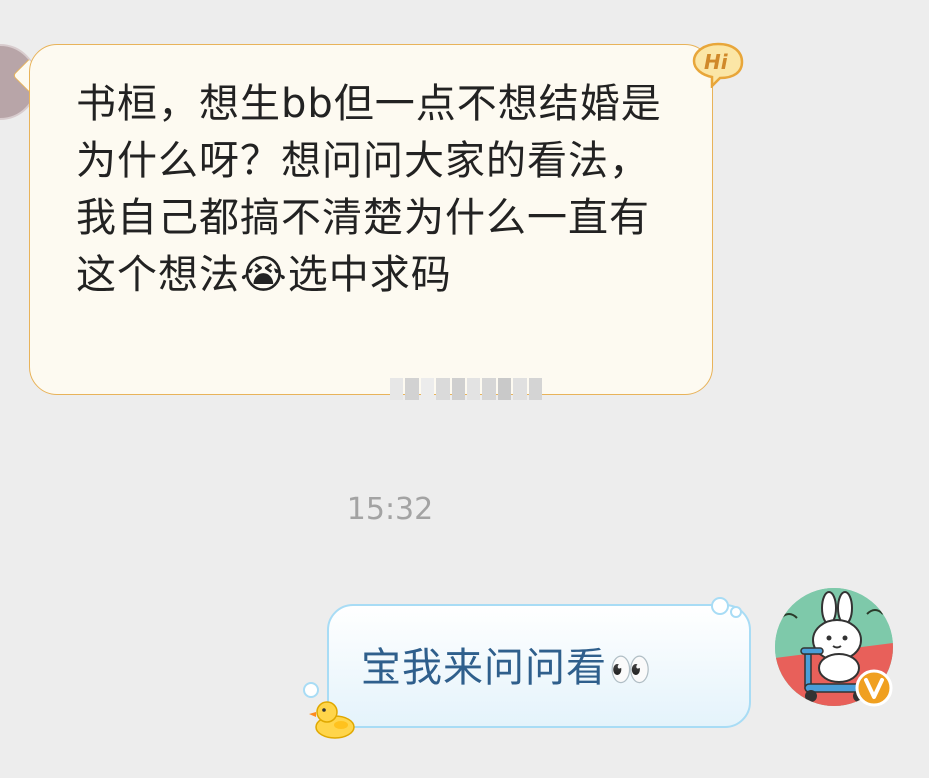 The image size is (929, 778). What do you see at coordinates (874, 688) in the screenshot?
I see `vip-v-badge-icon` at bounding box center [874, 688].